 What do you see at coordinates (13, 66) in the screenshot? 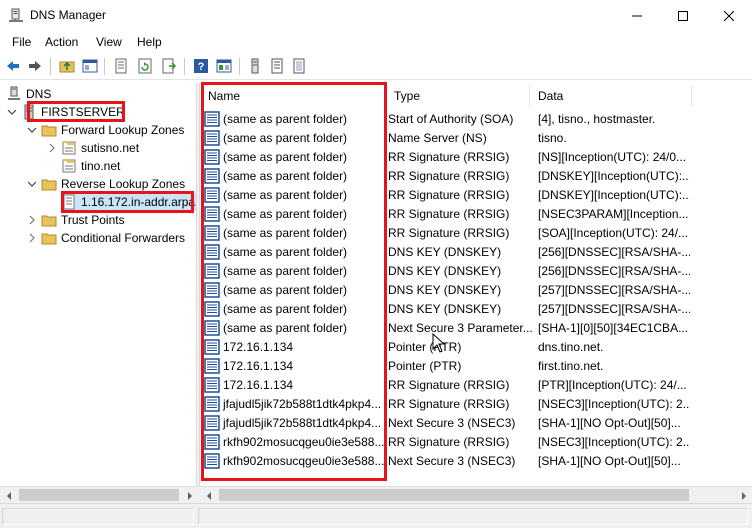
I see `back-button` at bounding box center [13, 66].